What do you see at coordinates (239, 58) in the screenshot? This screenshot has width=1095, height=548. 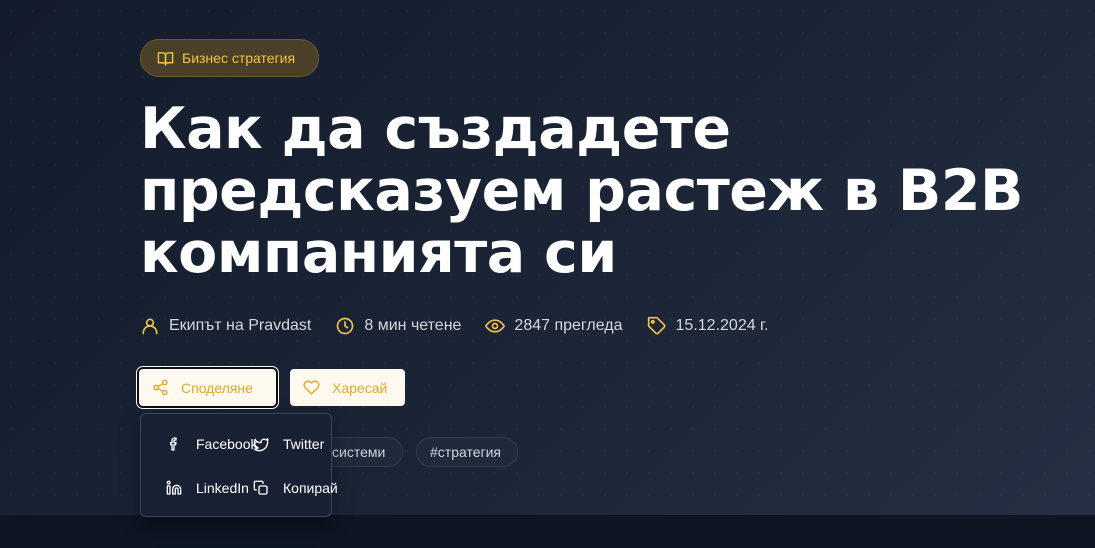 I see `category-label: Бизнес стратегия` at bounding box center [239, 58].